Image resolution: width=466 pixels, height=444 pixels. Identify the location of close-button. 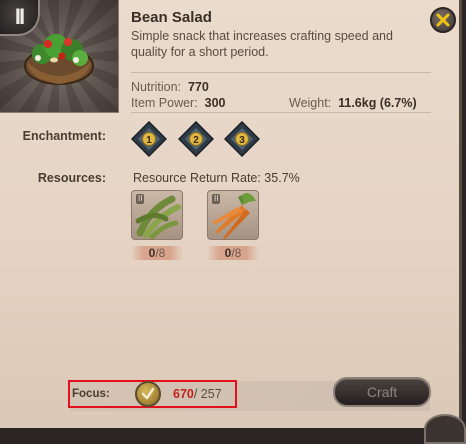
(443, 20).